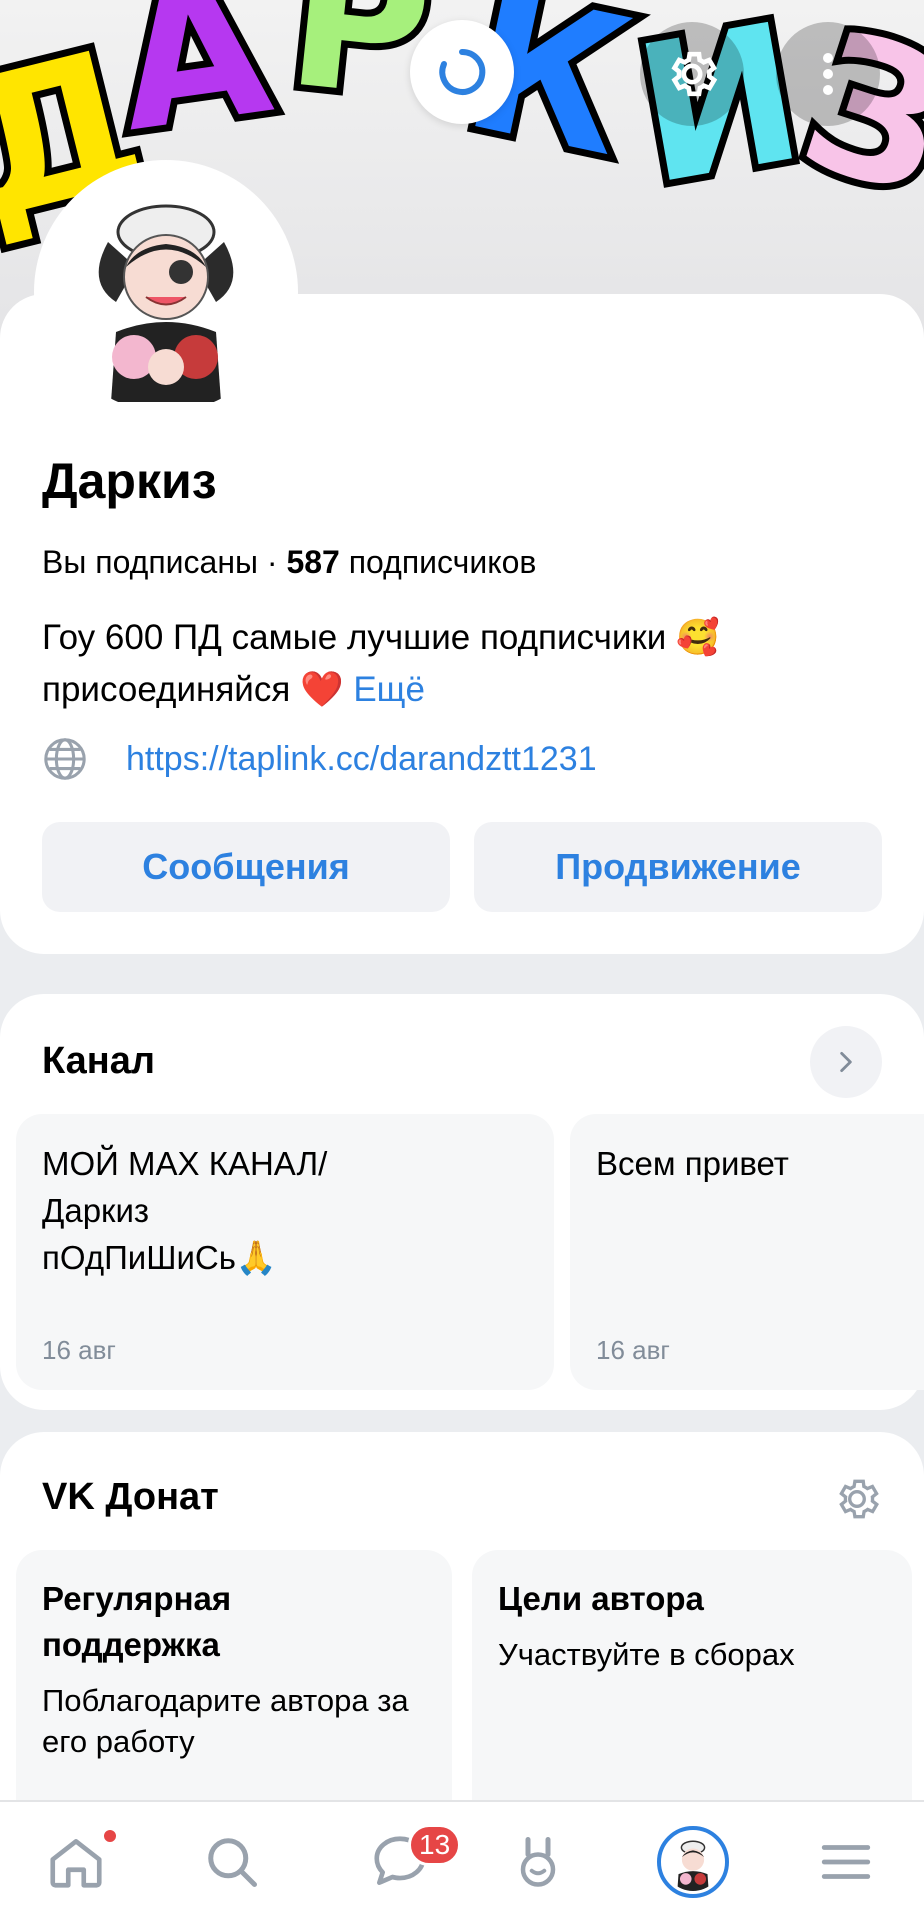 Image resolution: width=924 pixels, height=1920 pixels. I want to click on tab-clips, so click(538, 1861).